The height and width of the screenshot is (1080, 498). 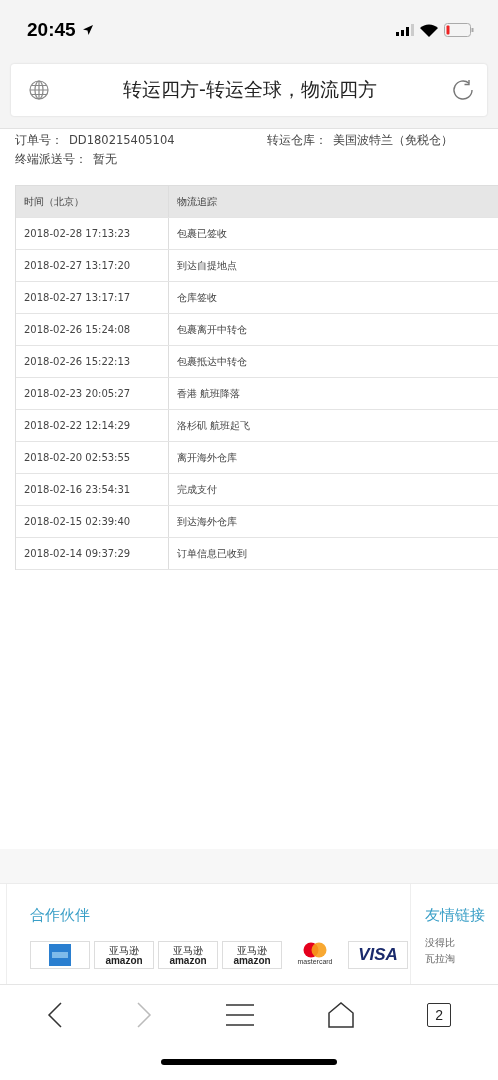 I want to click on footer-link: 瓦拉淘, so click(x=461, y=959).